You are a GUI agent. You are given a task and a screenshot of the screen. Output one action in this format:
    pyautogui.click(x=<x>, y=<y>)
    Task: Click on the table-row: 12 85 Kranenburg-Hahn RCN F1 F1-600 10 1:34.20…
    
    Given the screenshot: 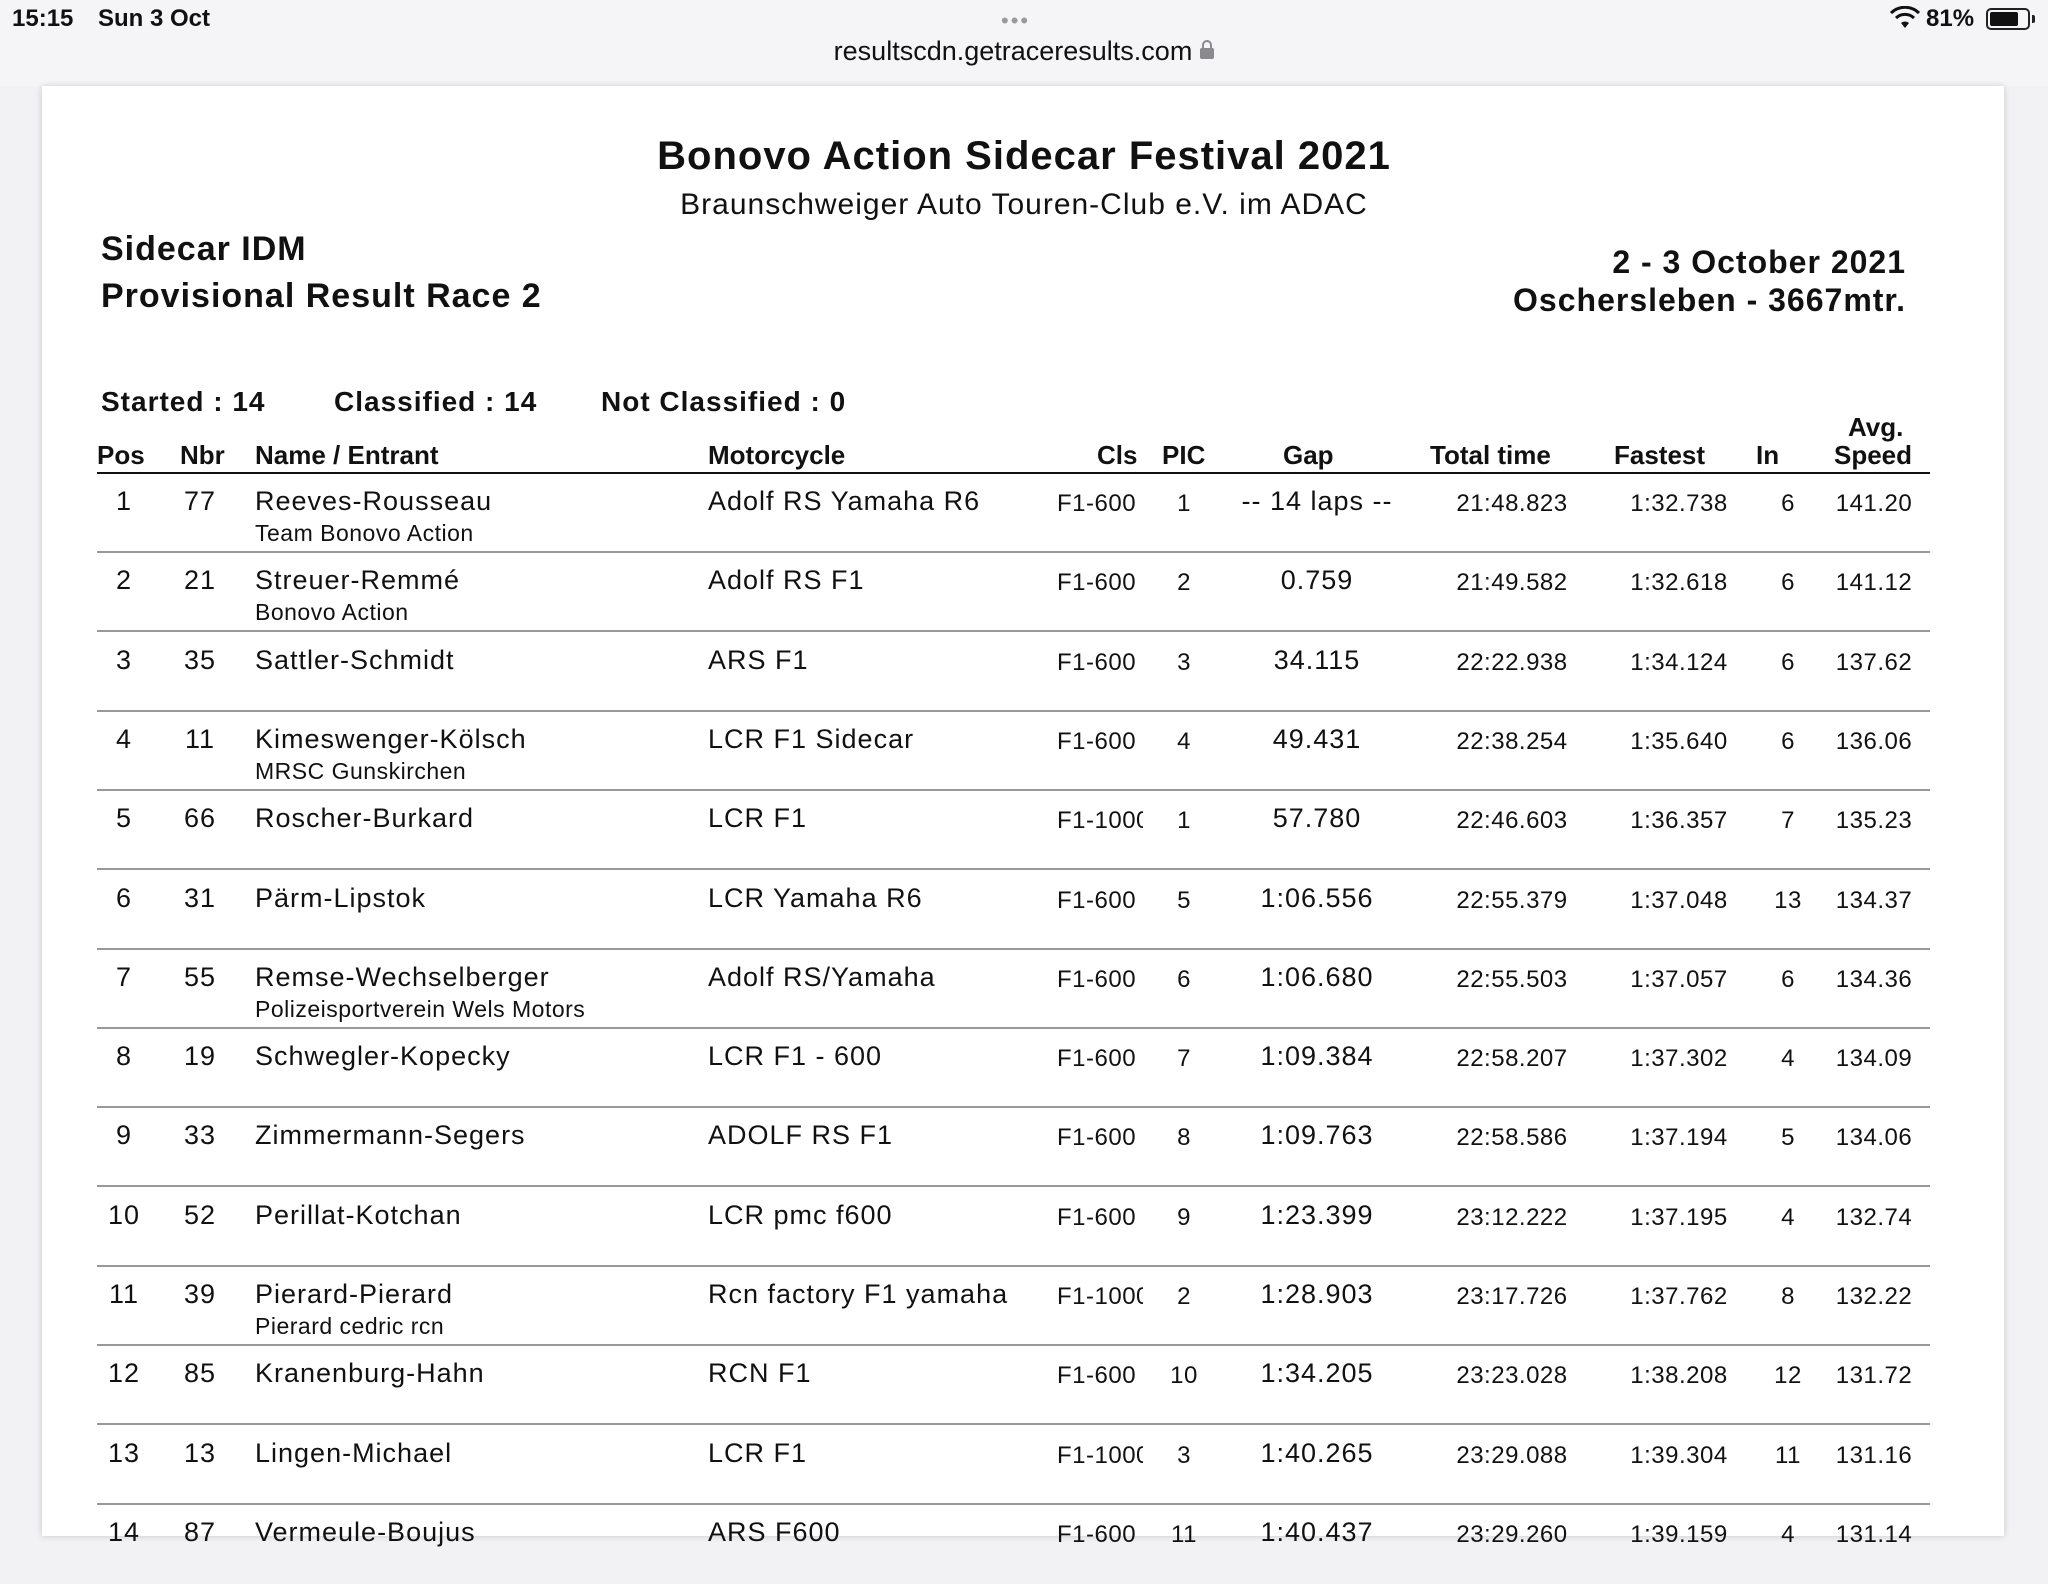 What is the action you would take?
    pyautogui.click(x=1013, y=1386)
    